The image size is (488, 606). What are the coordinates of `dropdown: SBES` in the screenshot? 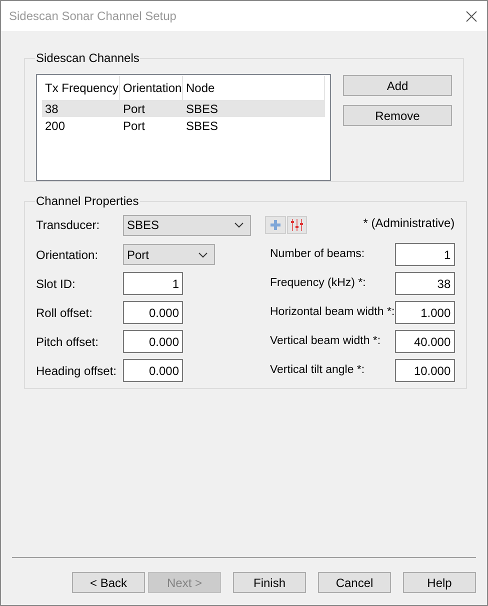 It's located at (187, 225).